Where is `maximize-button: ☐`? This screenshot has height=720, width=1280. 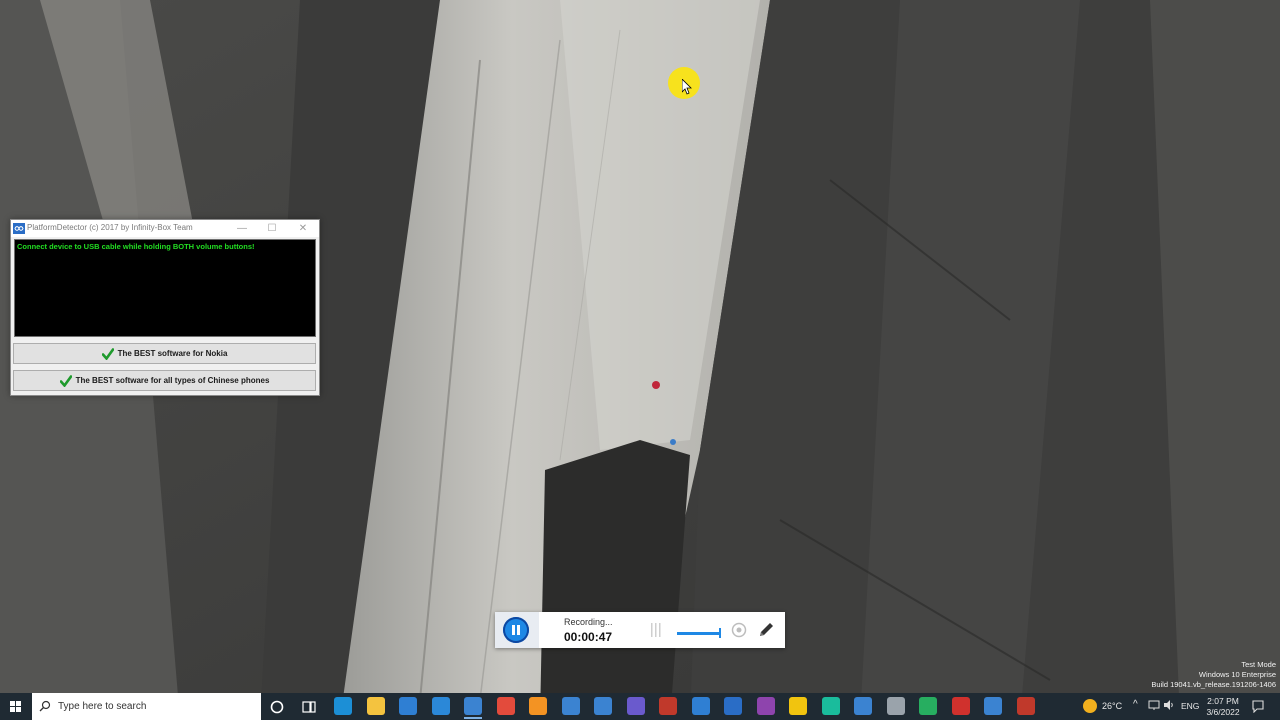 maximize-button: ☐ is located at coordinates (272, 228).